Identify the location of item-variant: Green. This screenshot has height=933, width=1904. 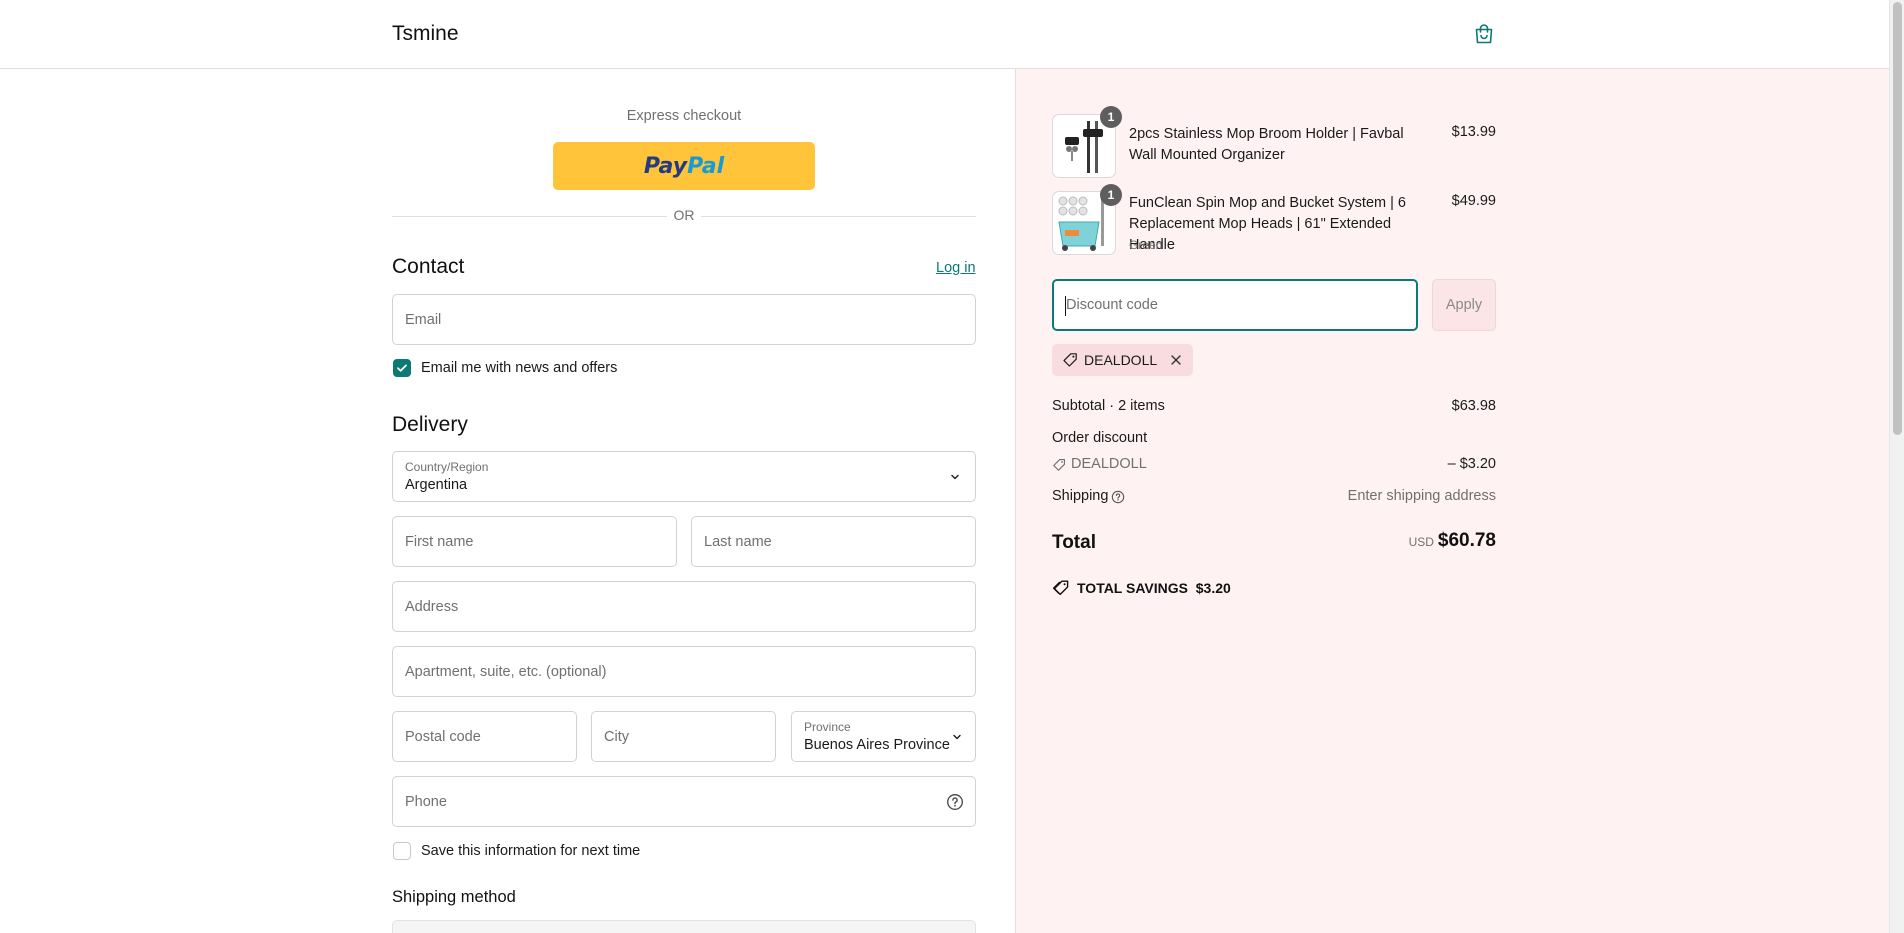
(1146, 245).